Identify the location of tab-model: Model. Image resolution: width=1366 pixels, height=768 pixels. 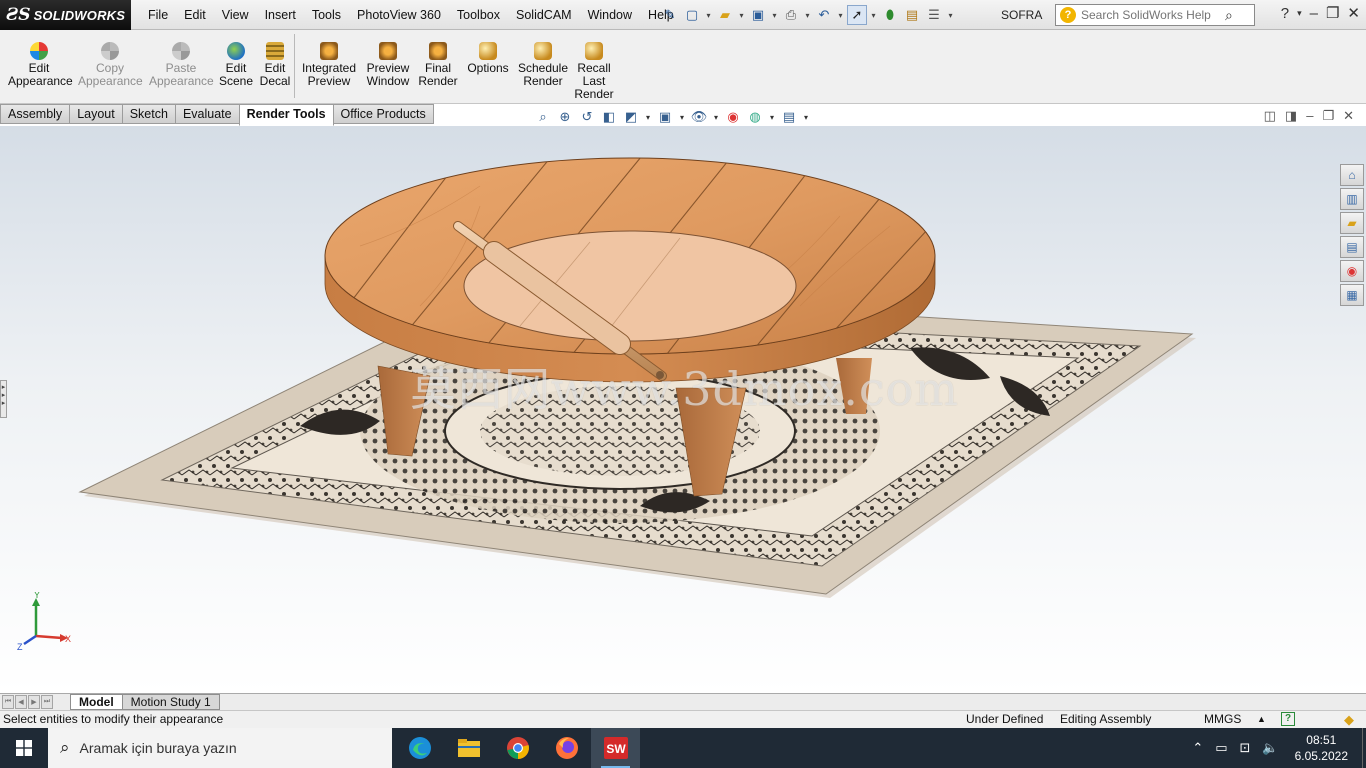
(96, 702).